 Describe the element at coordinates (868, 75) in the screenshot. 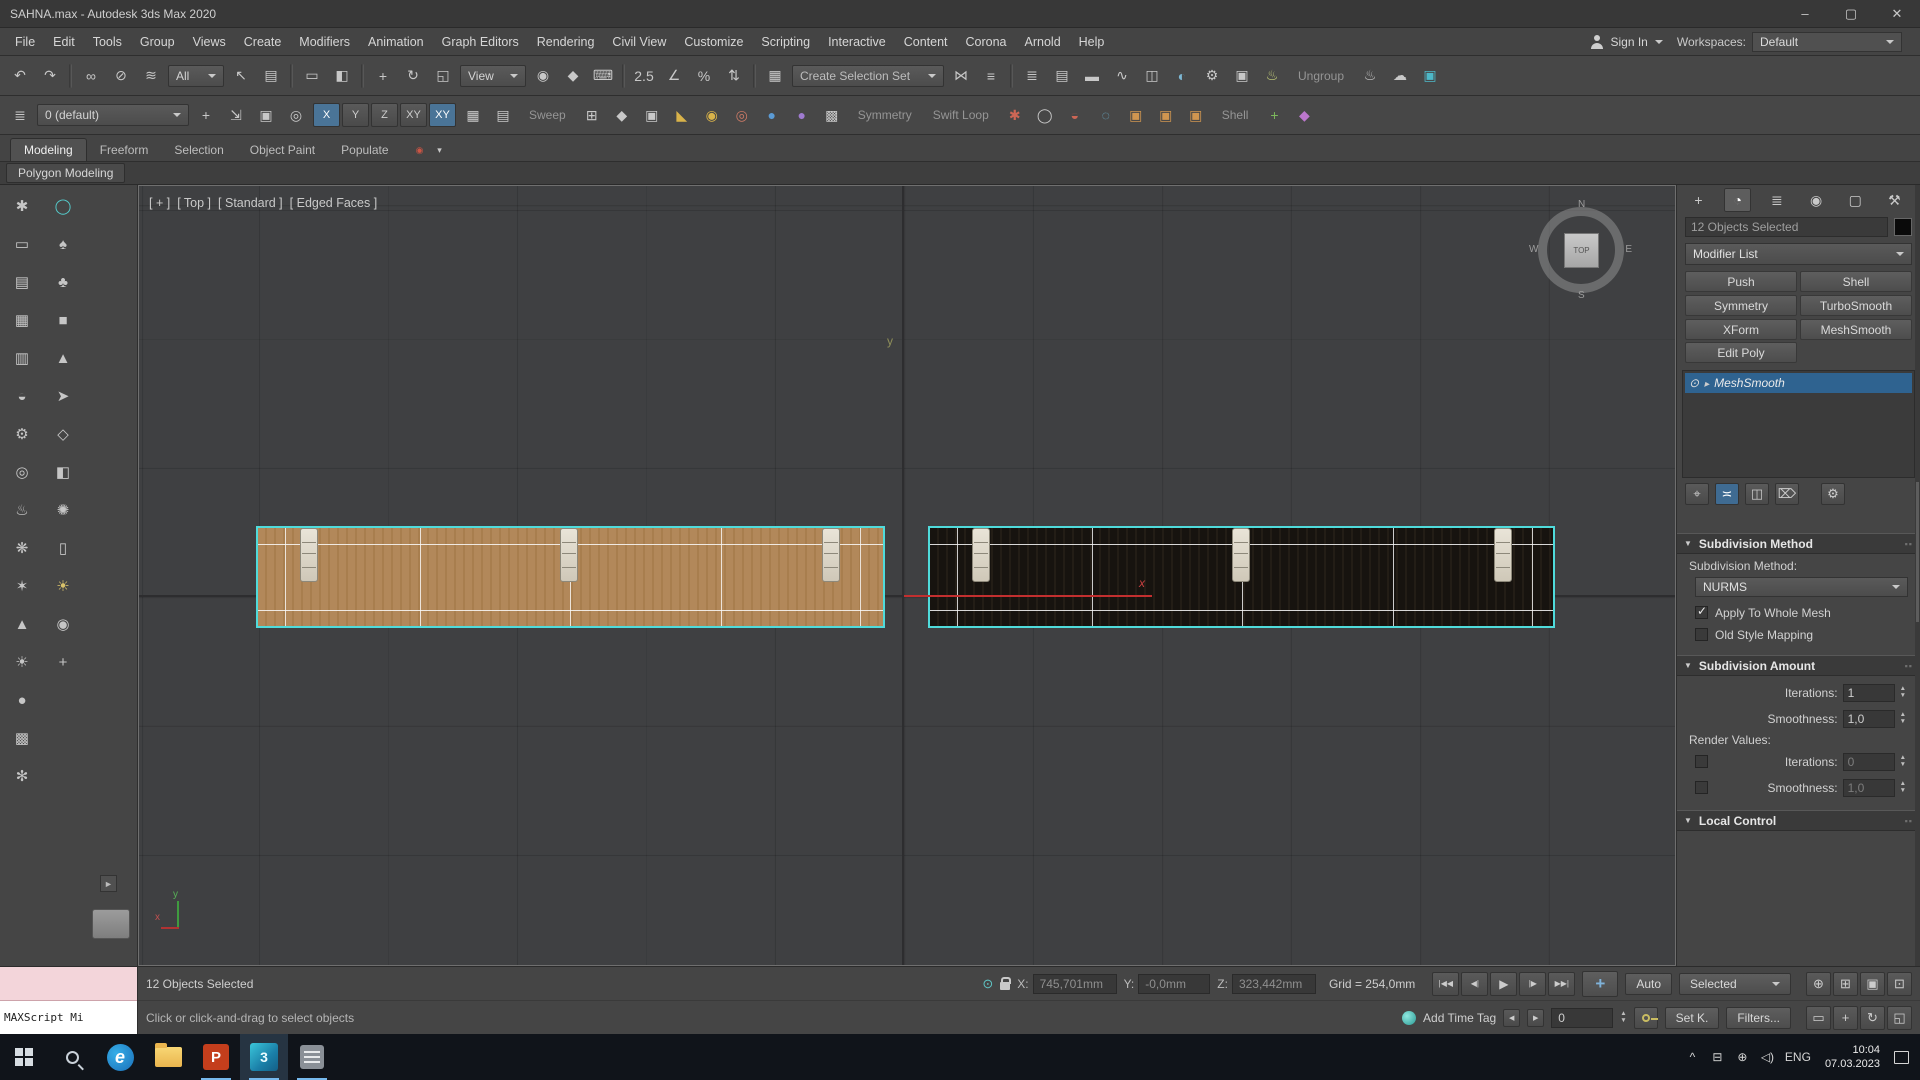

I see `named-selection-set-dropdown: Create Selection Set` at that location.